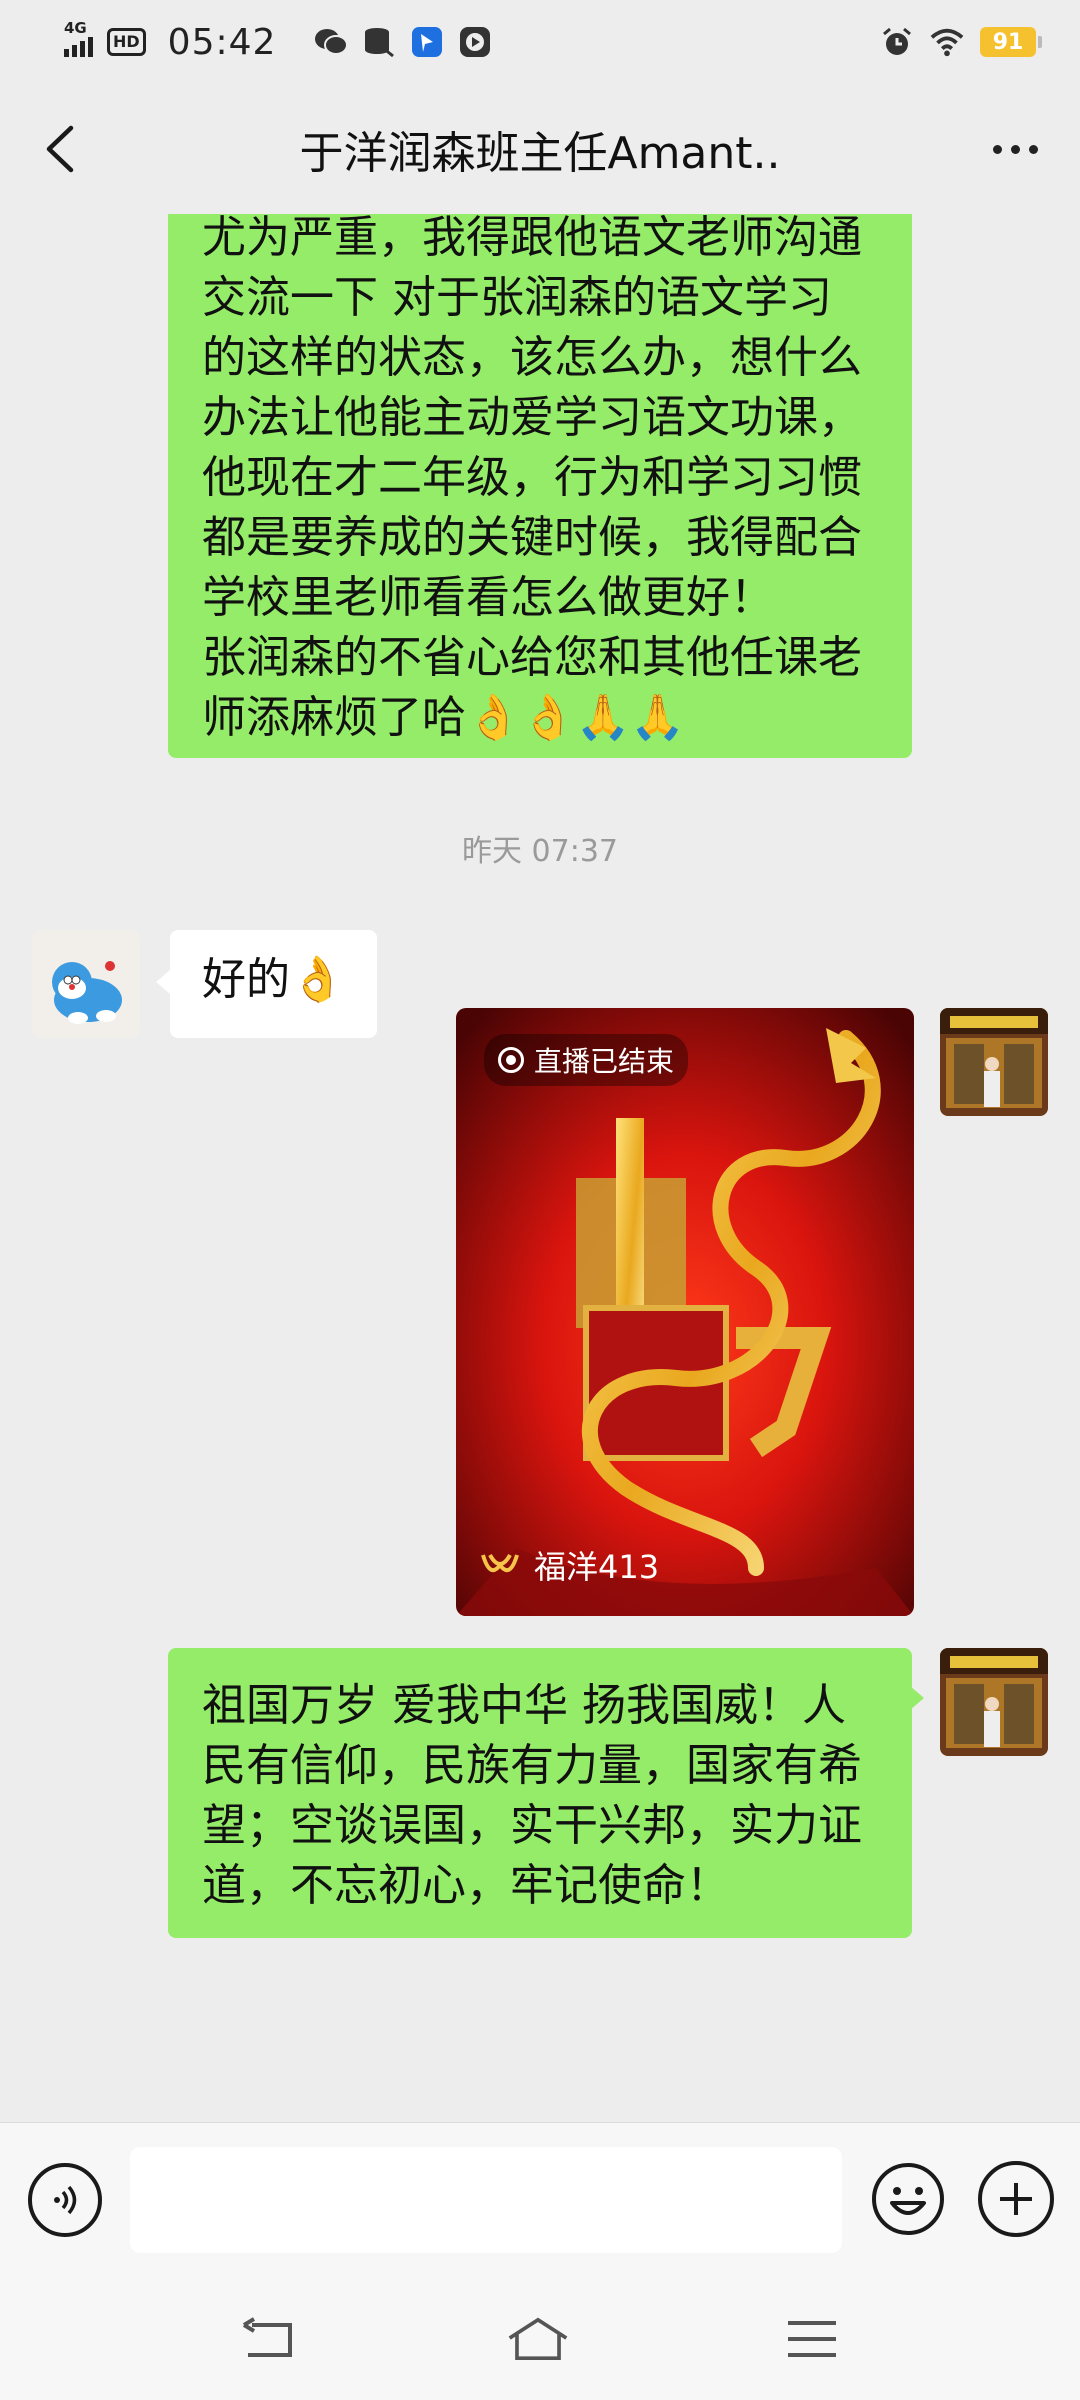 This screenshot has width=1080, height=2400. What do you see at coordinates (427, 42) in the screenshot?
I see `app-notification-icon` at bounding box center [427, 42].